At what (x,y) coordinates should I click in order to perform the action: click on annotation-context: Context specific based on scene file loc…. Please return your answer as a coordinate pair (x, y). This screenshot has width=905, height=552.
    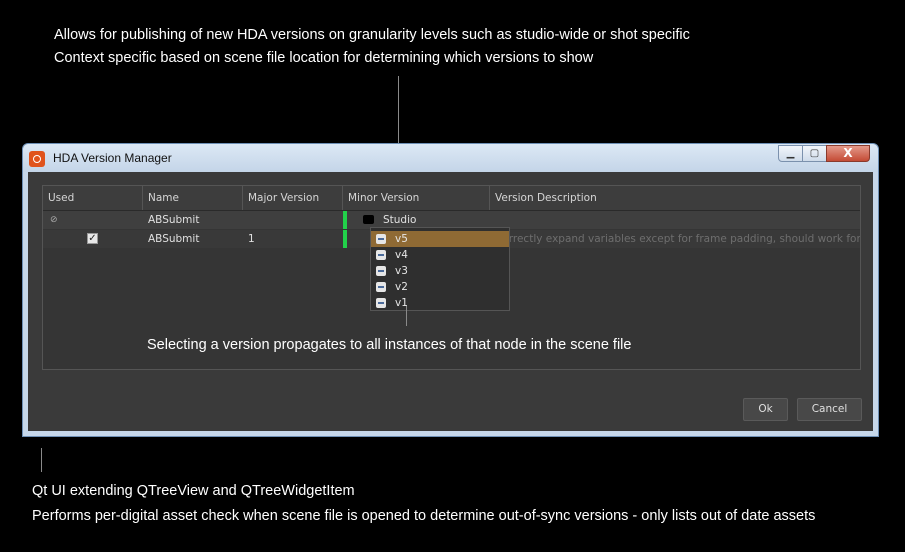
    Looking at the image, I should click on (324, 58).